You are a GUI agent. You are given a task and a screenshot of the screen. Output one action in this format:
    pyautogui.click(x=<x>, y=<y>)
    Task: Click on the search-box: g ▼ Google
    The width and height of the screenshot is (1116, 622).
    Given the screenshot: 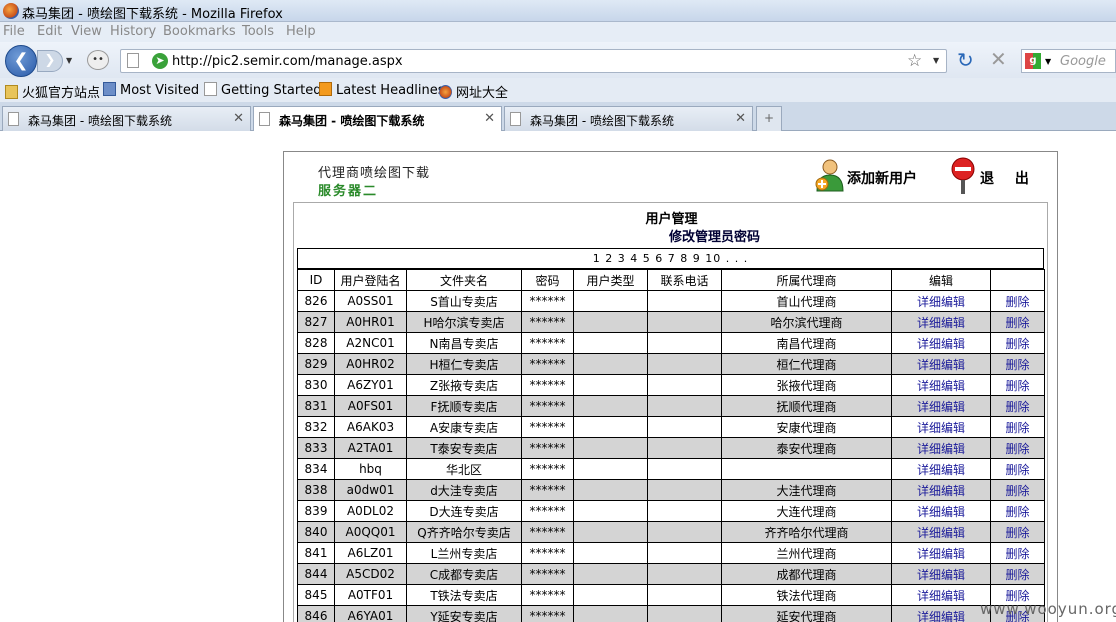 What is the action you would take?
    pyautogui.click(x=1068, y=61)
    